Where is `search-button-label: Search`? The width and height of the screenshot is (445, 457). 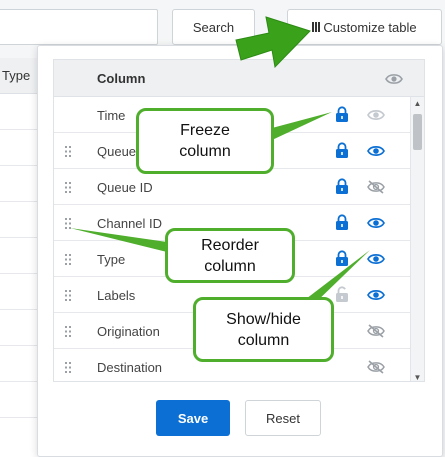
search-button-label: Search is located at coordinates (213, 27).